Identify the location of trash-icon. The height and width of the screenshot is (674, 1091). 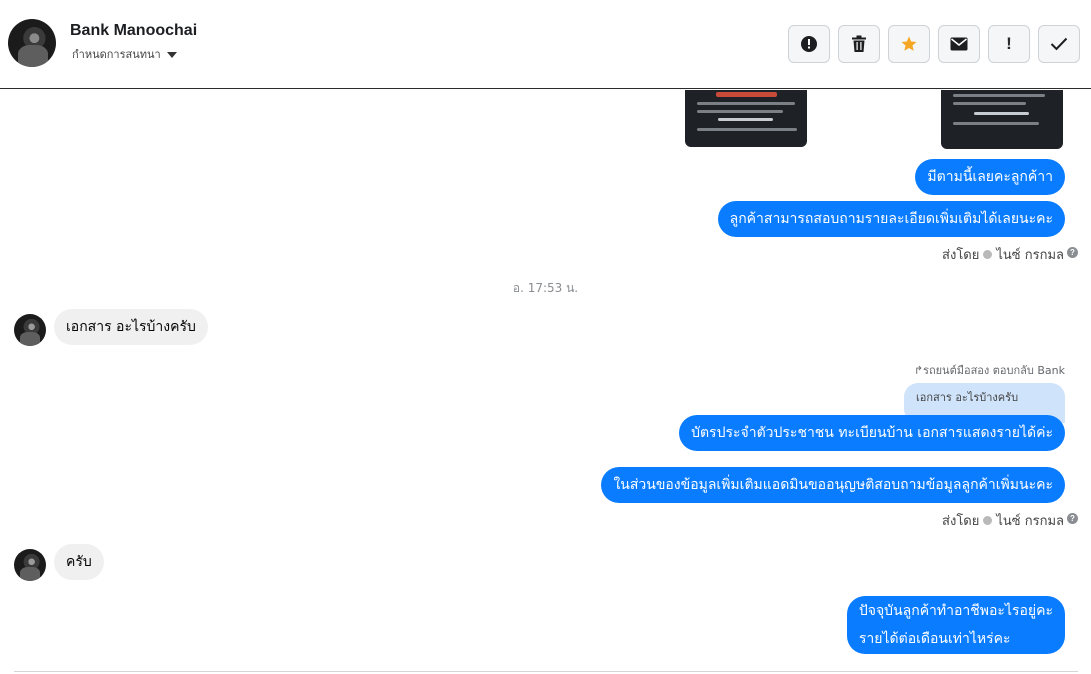
(859, 43).